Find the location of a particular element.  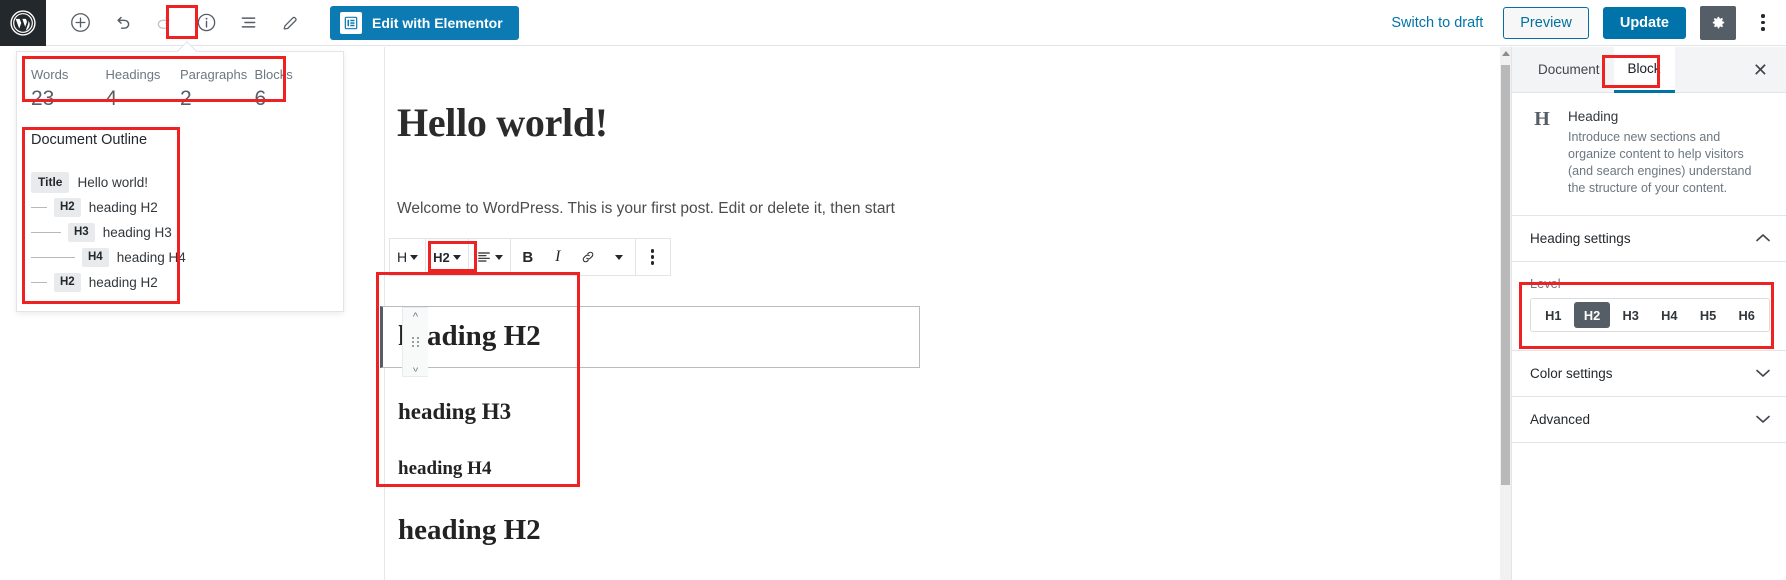

outline-item-h3: H3 heading H3 is located at coordinates (180, 232).